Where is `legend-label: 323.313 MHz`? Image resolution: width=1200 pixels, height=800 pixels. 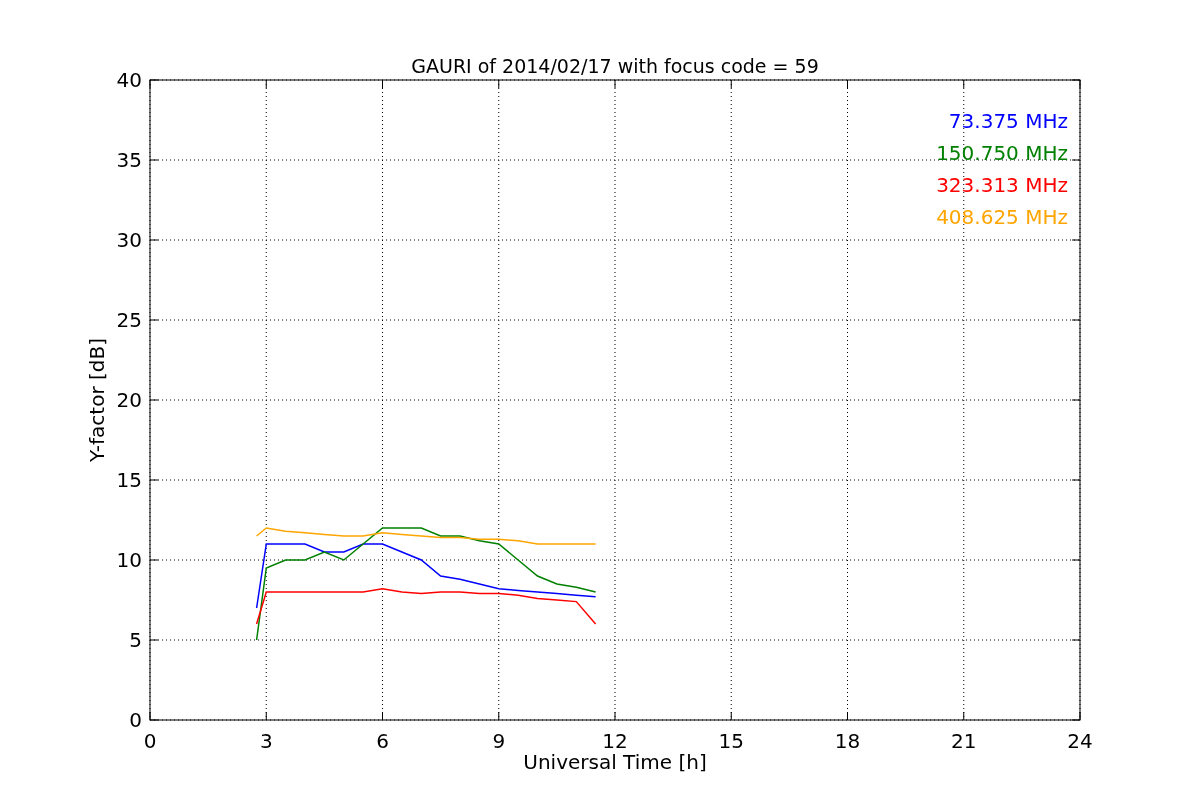
legend-label: 323.313 MHz is located at coordinates (1002, 185).